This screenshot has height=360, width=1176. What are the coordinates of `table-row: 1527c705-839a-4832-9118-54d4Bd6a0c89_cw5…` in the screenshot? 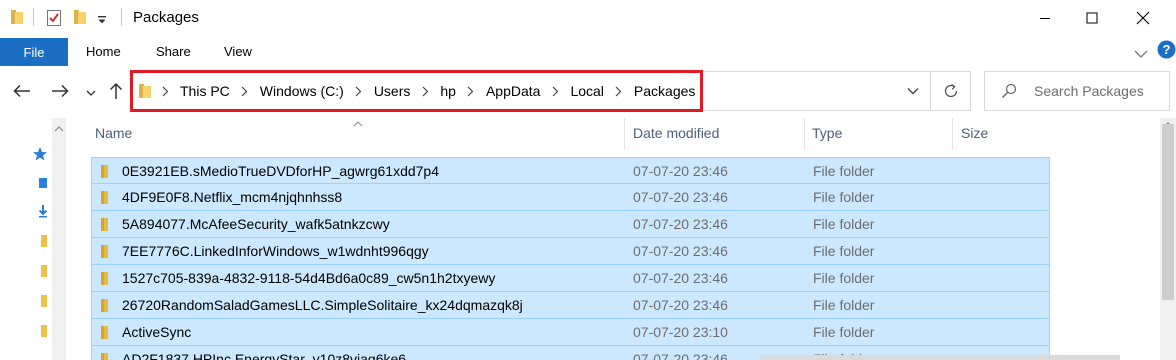 It's located at (570, 278).